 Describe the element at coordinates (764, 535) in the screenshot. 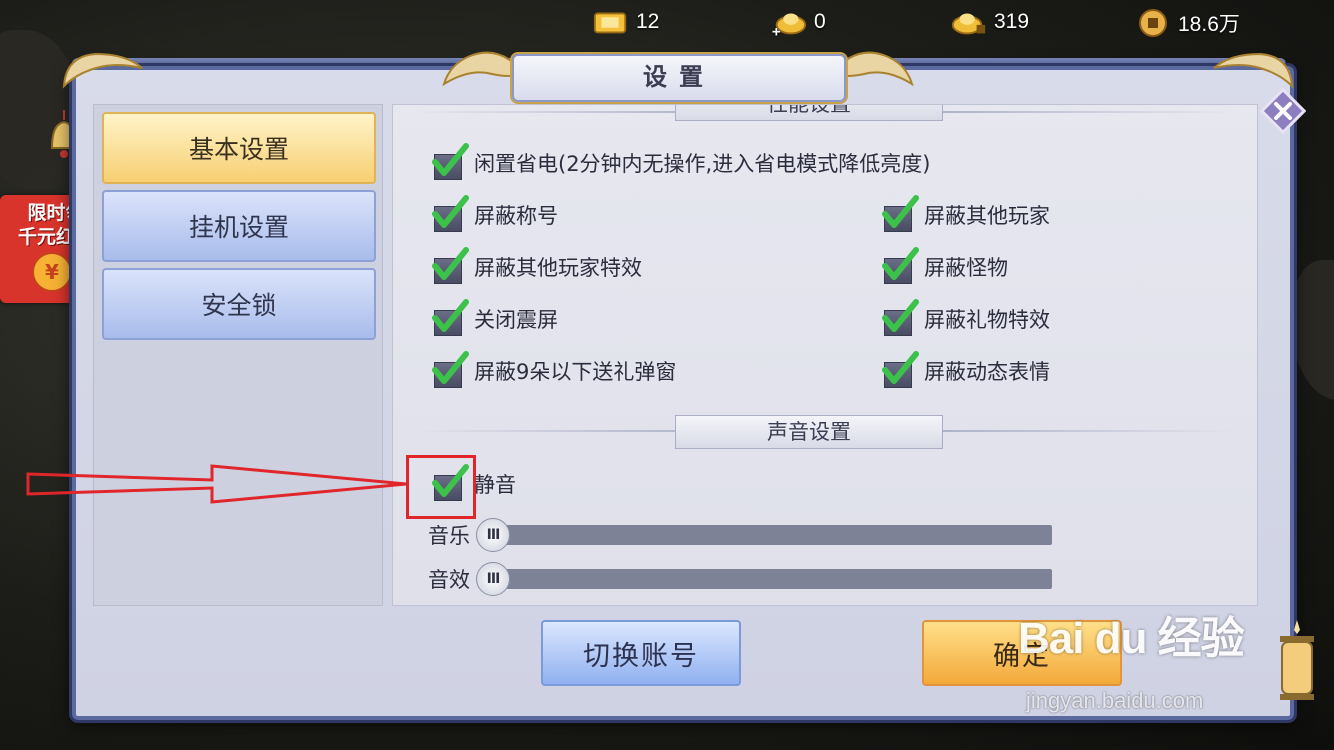

I see `music-volume-slider: III` at that location.